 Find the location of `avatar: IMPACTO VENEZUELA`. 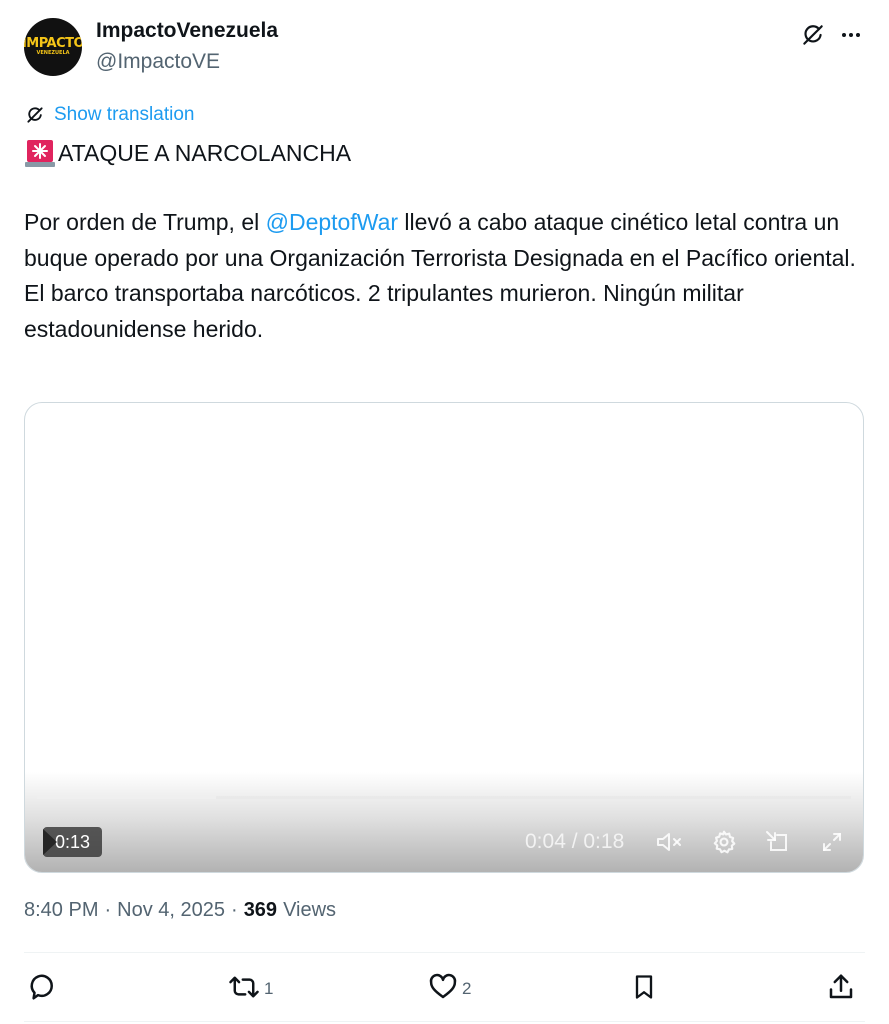

avatar: IMPACTO VENEZUELA is located at coordinates (53, 47).